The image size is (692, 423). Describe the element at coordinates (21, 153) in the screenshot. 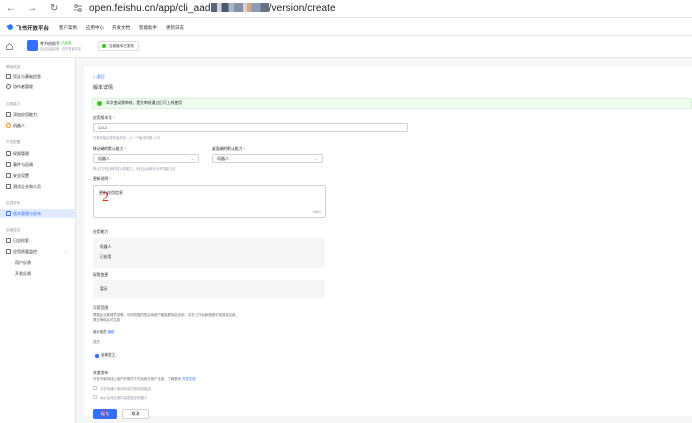

I see `sidebar-item-label: 权限管理` at that location.